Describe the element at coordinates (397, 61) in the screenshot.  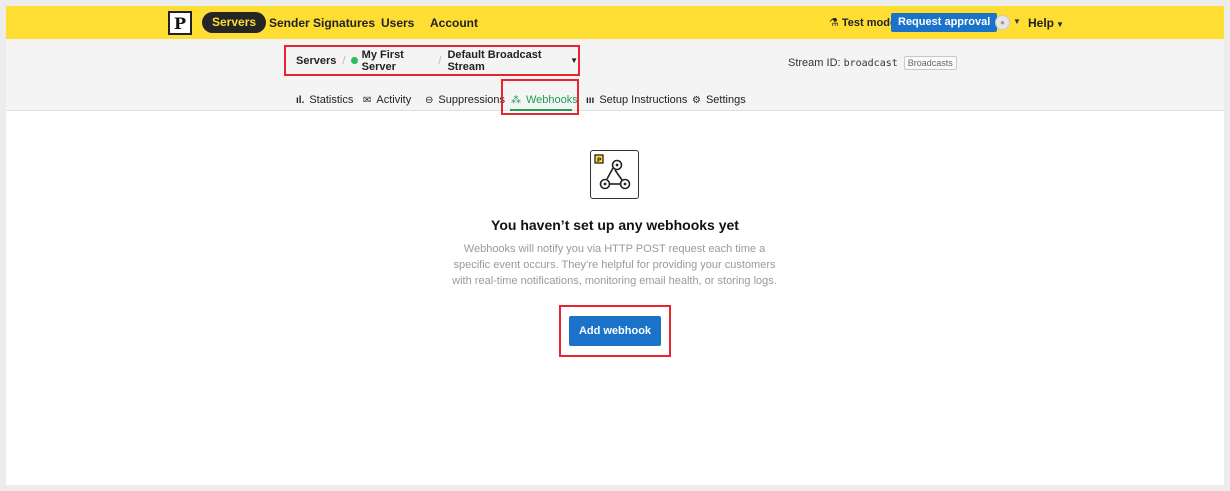
I see `breadcrumb-server: My First Server` at that location.